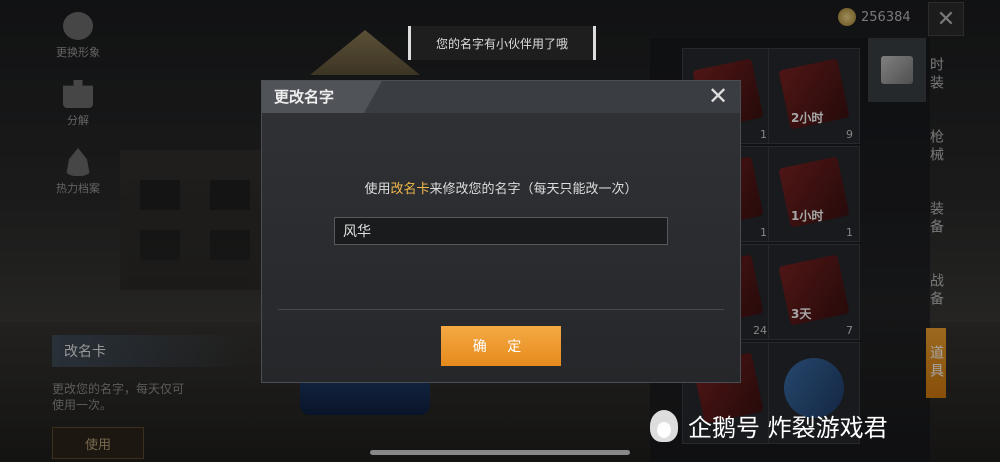 The width and height of the screenshot is (1000, 462). I want to click on name-input, so click(501, 231).